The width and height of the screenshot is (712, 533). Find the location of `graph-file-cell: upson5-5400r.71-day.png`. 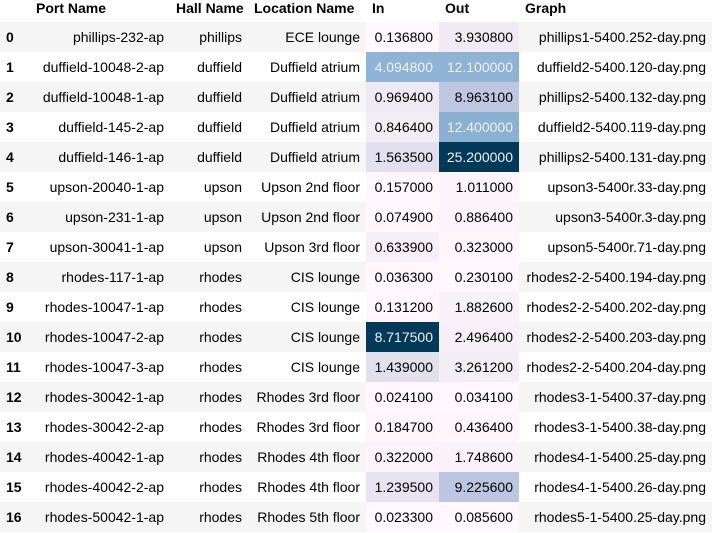

graph-file-cell: upson5-5400r.71-day.png is located at coordinates (626, 247).